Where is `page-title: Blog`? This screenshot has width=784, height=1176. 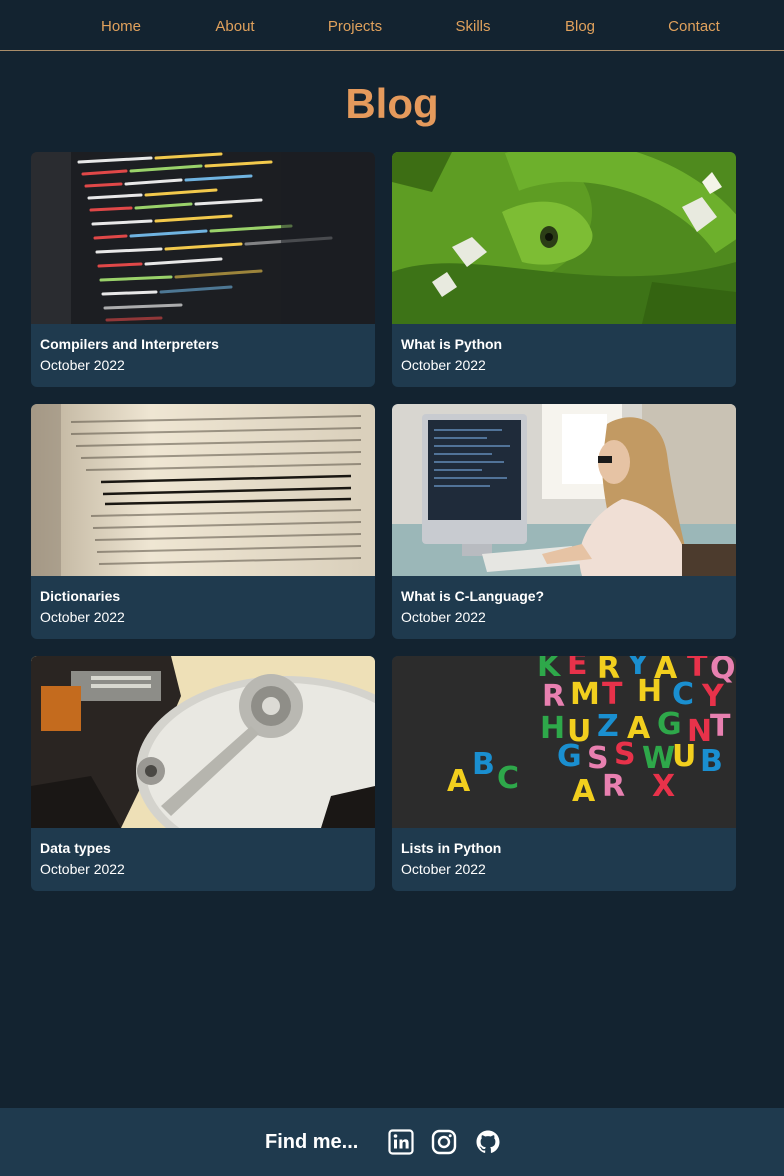 page-title: Blog is located at coordinates (392, 103).